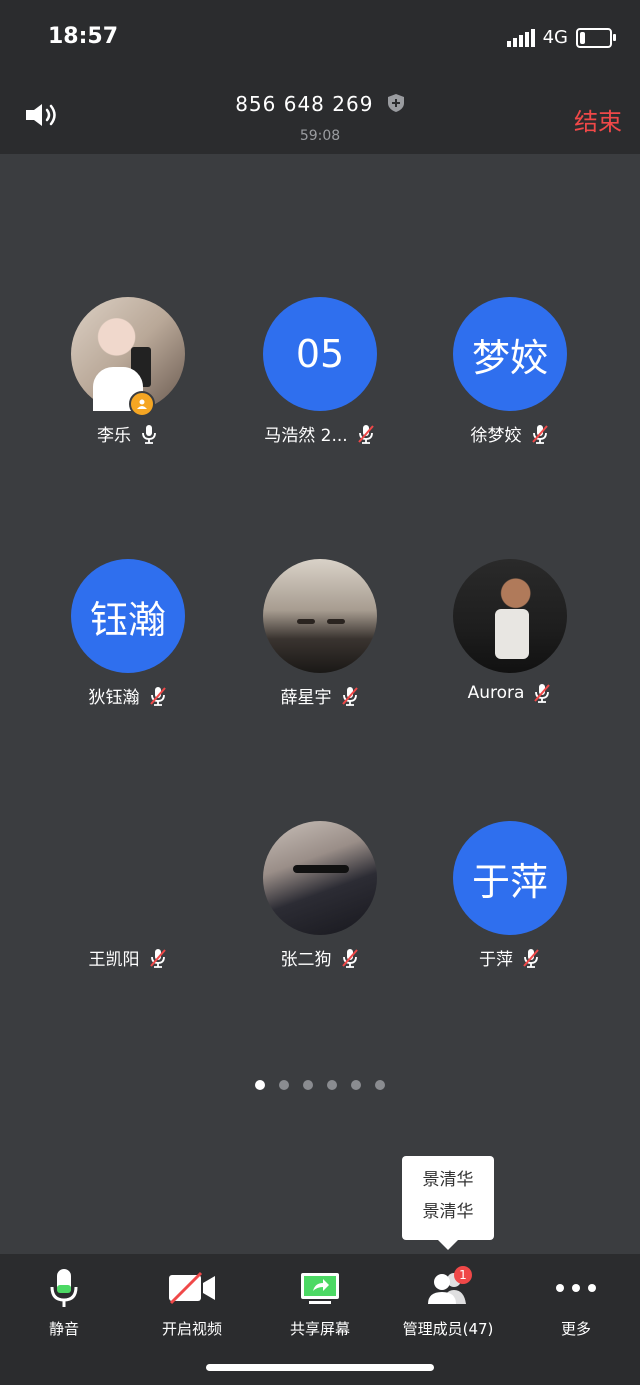  I want to click on members-icon: 1, so click(448, 1288).